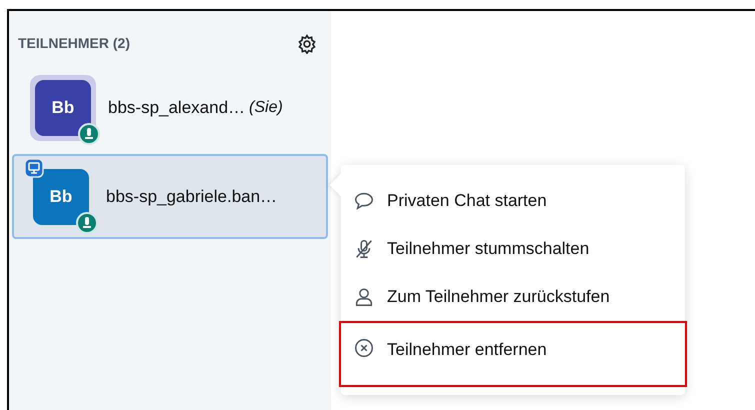  Describe the element at coordinates (513, 201) in the screenshot. I see `menu-item: Privaten Chat starten` at that location.